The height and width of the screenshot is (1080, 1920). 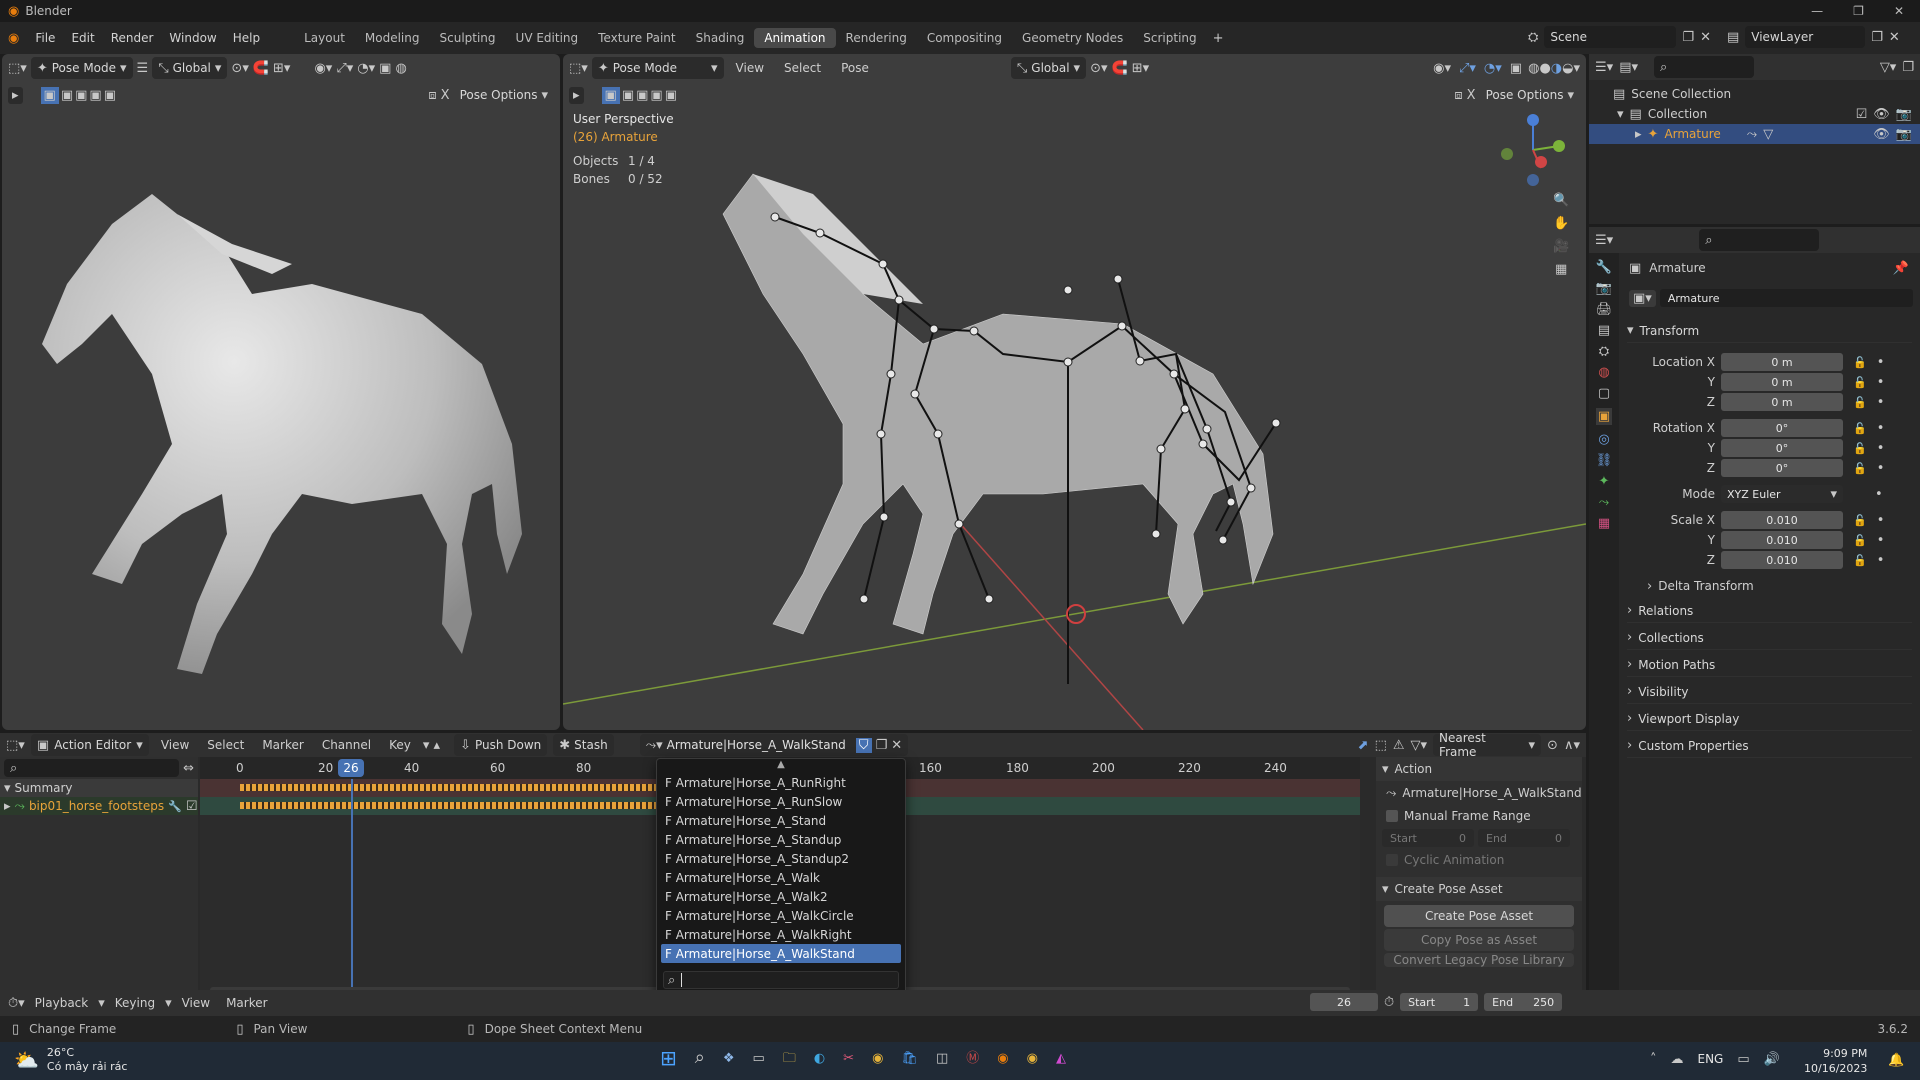 I want to click on close-icon: ✕, so click(x=1899, y=11).